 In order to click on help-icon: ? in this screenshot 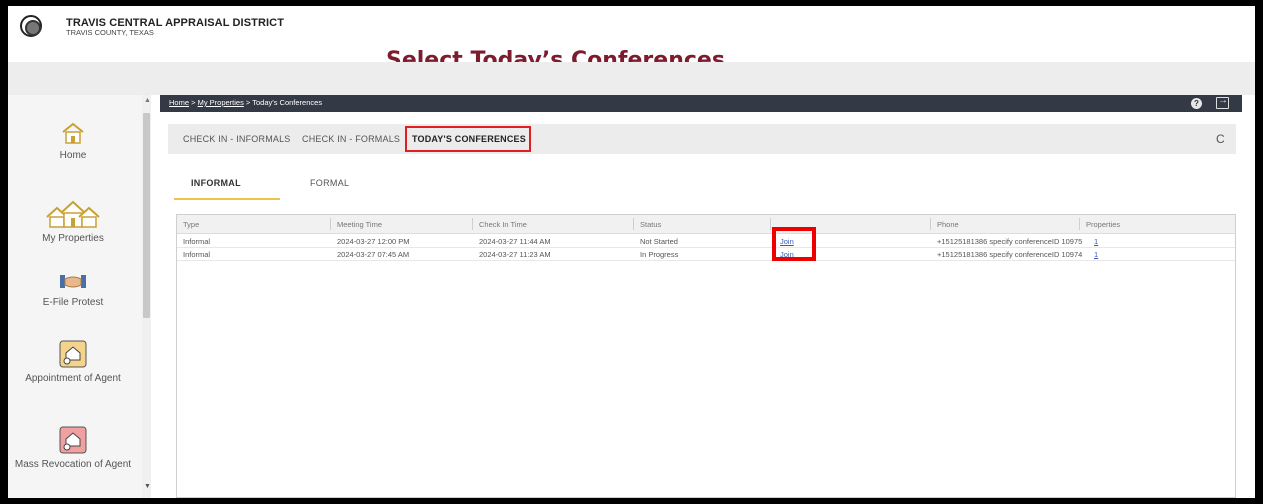, I will do `click(1196, 103)`.